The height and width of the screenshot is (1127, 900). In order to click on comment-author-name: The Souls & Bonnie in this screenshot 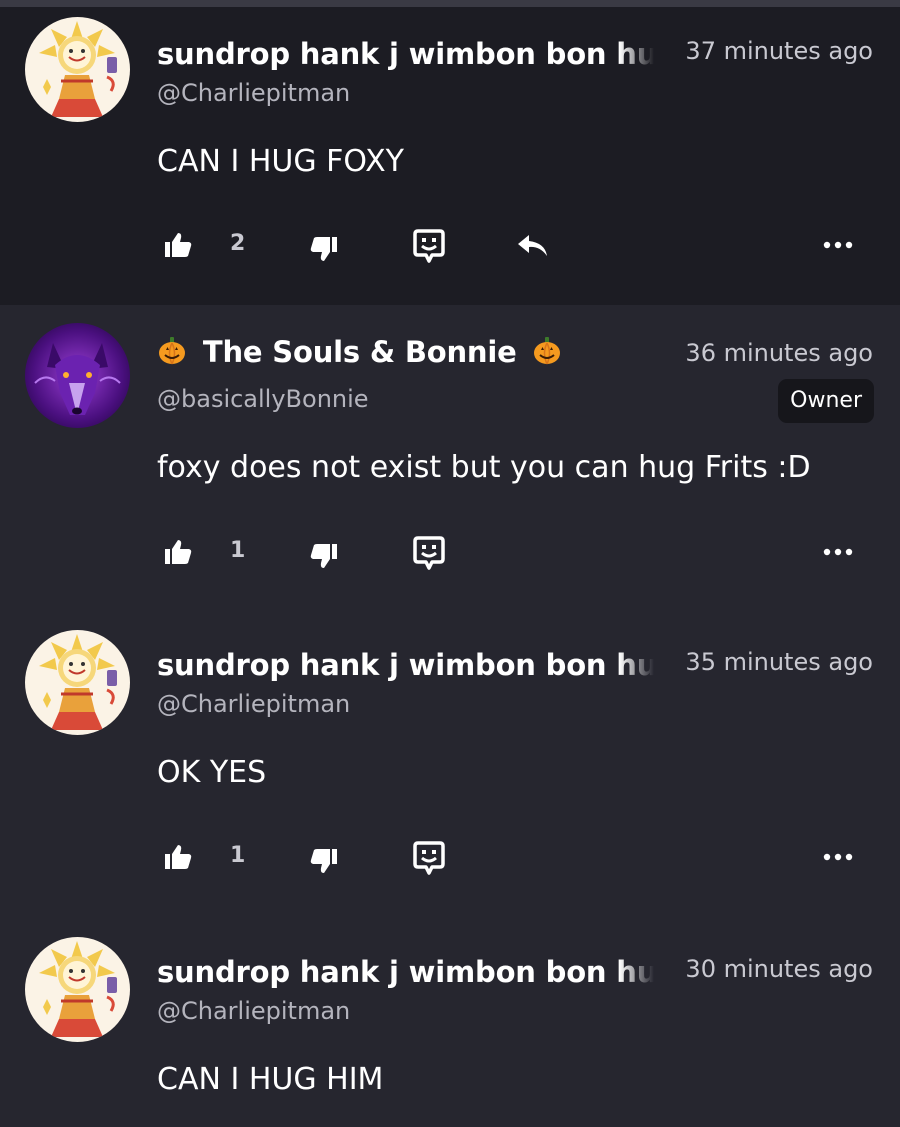, I will do `click(359, 352)`.